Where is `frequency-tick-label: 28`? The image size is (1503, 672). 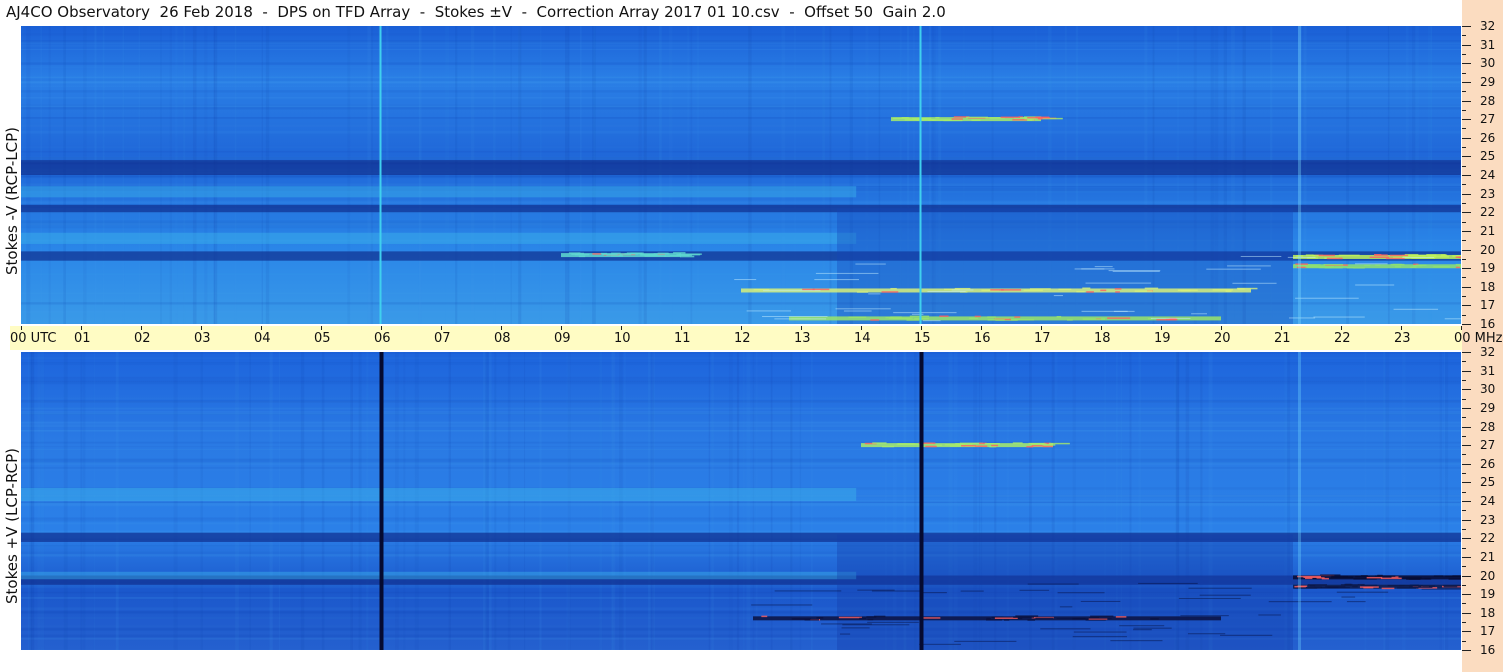 frequency-tick-label: 28 is located at coordinates (1488, 426).